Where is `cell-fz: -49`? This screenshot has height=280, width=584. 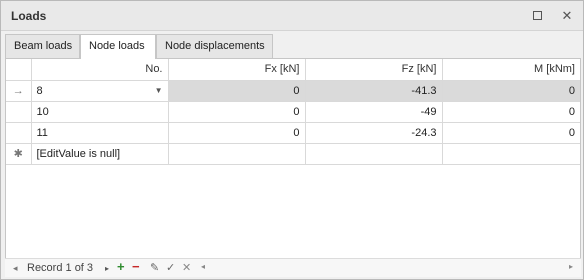
cell-fz: -49 is located at coordinates (373, 111).